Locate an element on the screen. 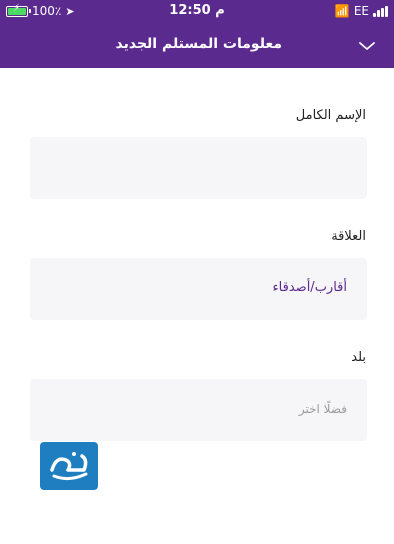 This screenshot has width=394, height=544. wifi-icon: 📶 is located at coordinates (342, 11).